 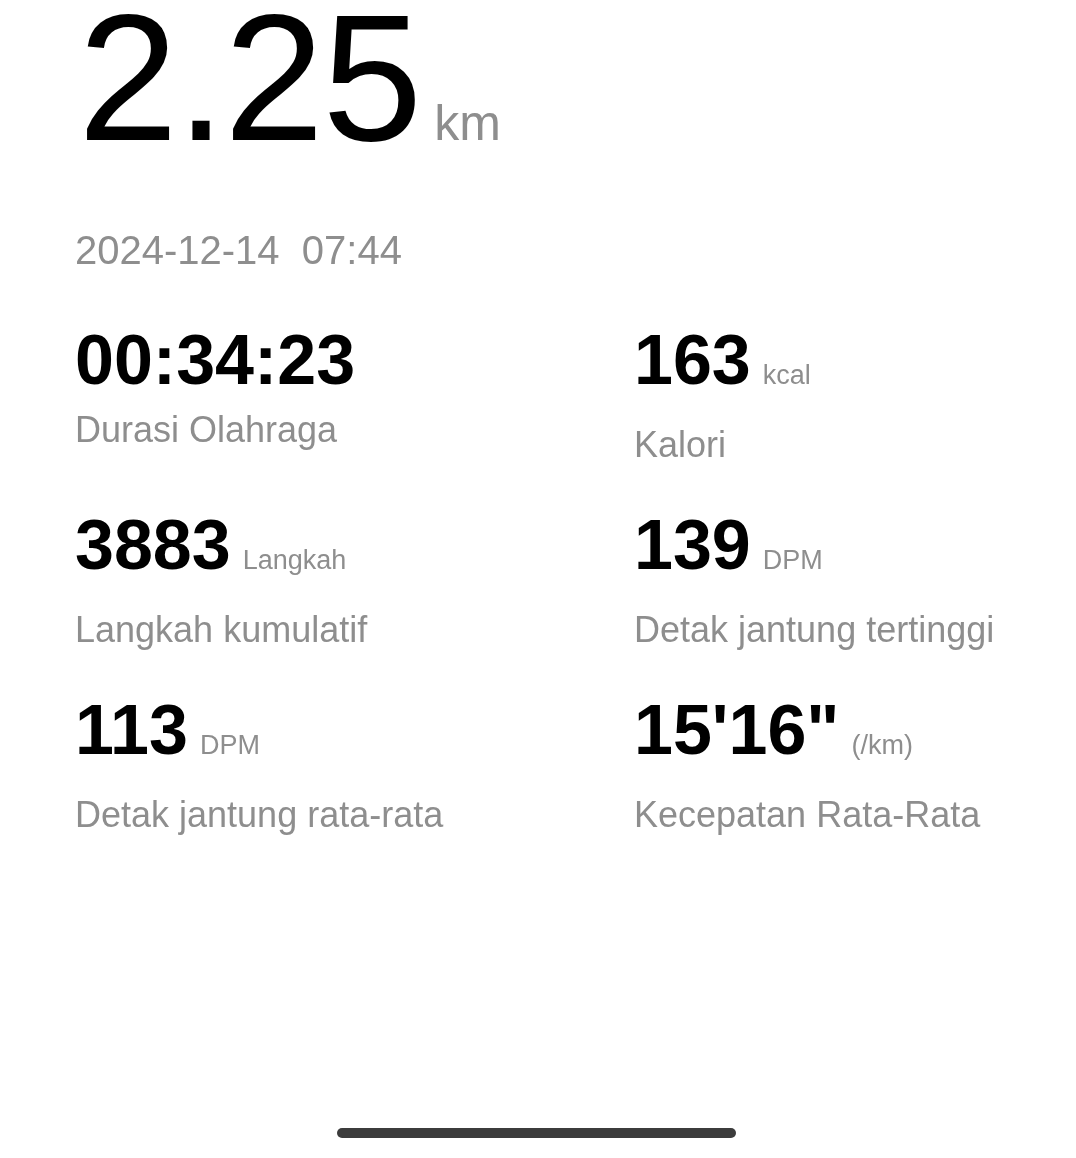 I want to click on distance-value: 2.25, so click(x=249, y=84).